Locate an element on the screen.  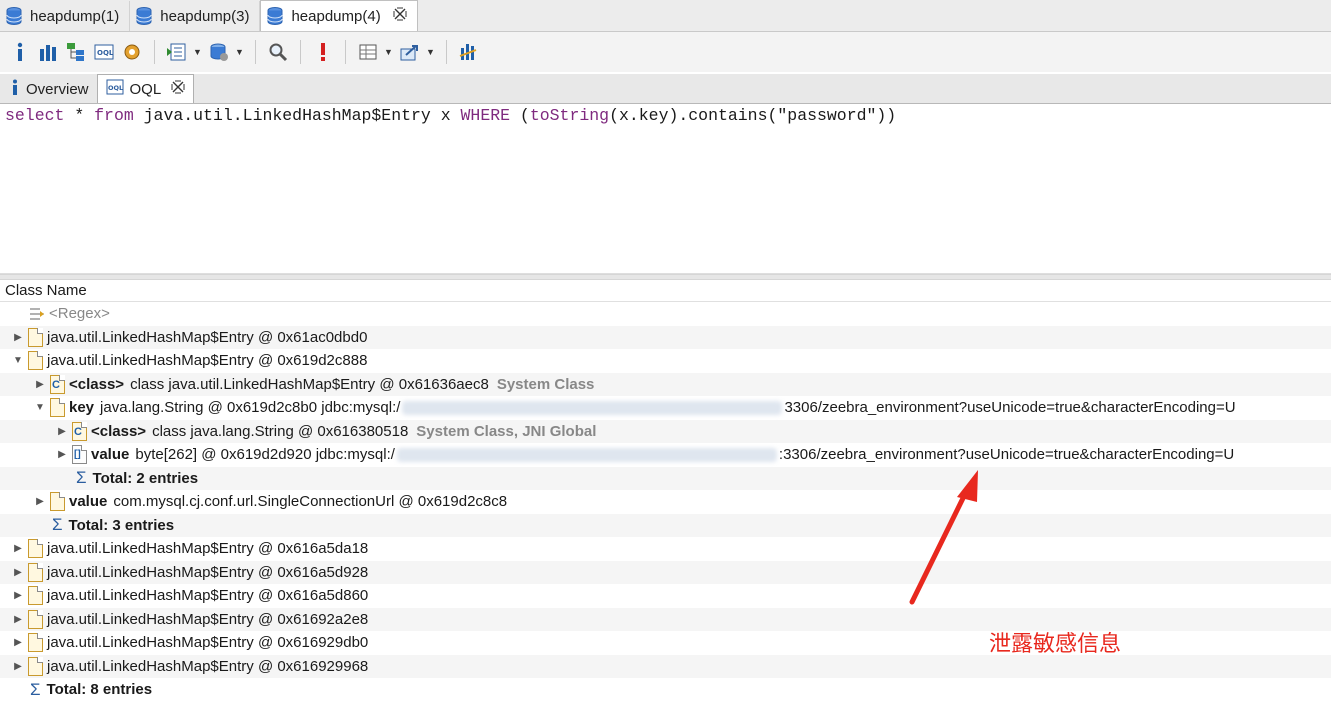
total-label: Total: 2 entries is located at coordinates (145, 478).